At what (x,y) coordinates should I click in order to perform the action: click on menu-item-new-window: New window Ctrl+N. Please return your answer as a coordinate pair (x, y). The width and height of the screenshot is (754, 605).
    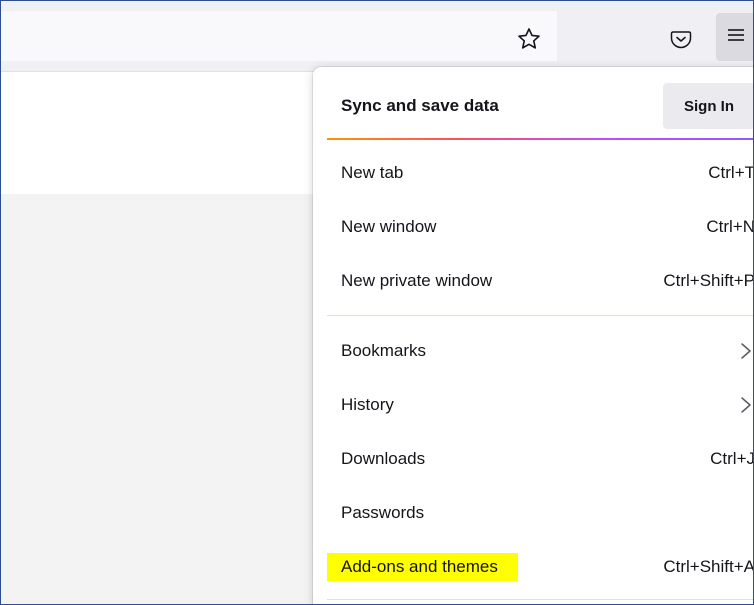
    Looking at the image, I should click on (540, 227).